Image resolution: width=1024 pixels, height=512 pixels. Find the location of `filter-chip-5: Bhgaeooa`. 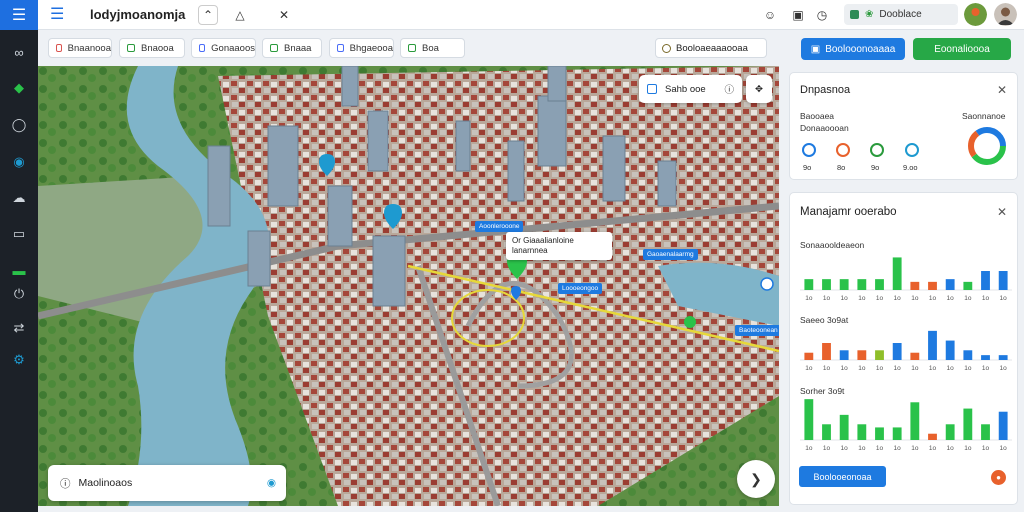

filter-chip-5: Bhgaeooa is located at coordinates (361, 48).